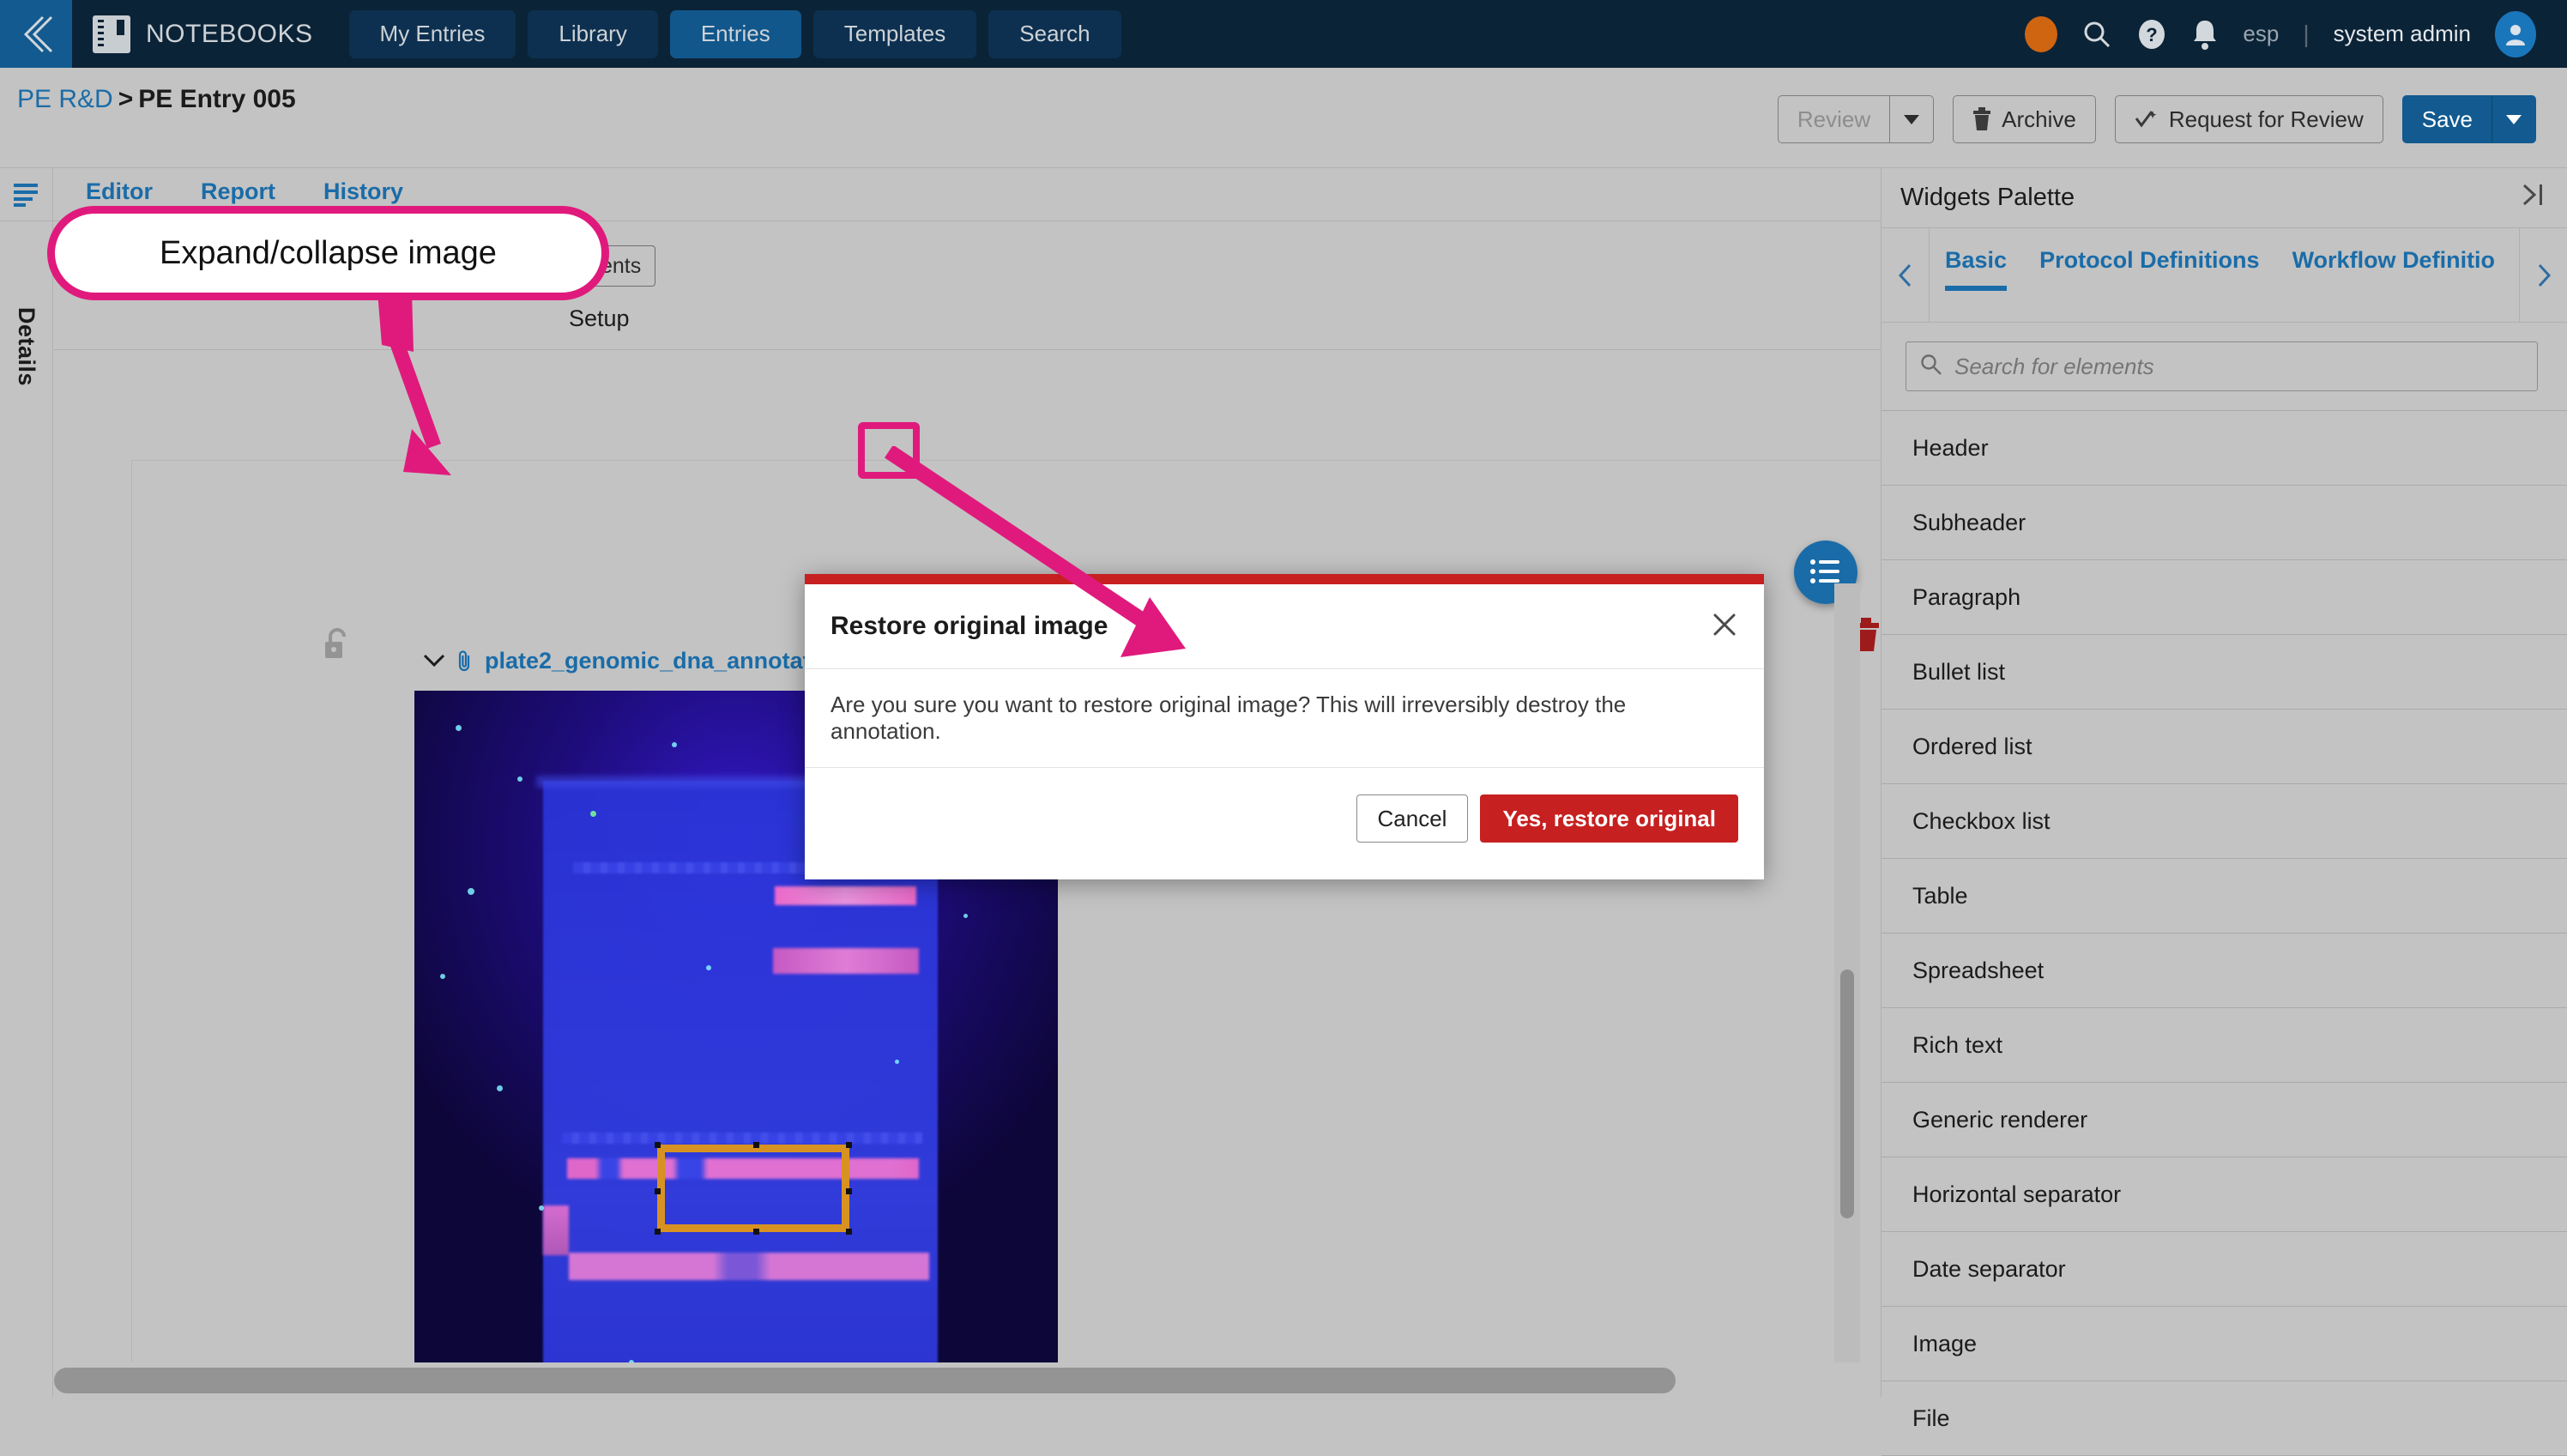 The height and width of the screenshot is (1456, 2567). Describe the element at coordinates (593, 33) in the screenshot. I see `nav-tab-library: Library` at that location.